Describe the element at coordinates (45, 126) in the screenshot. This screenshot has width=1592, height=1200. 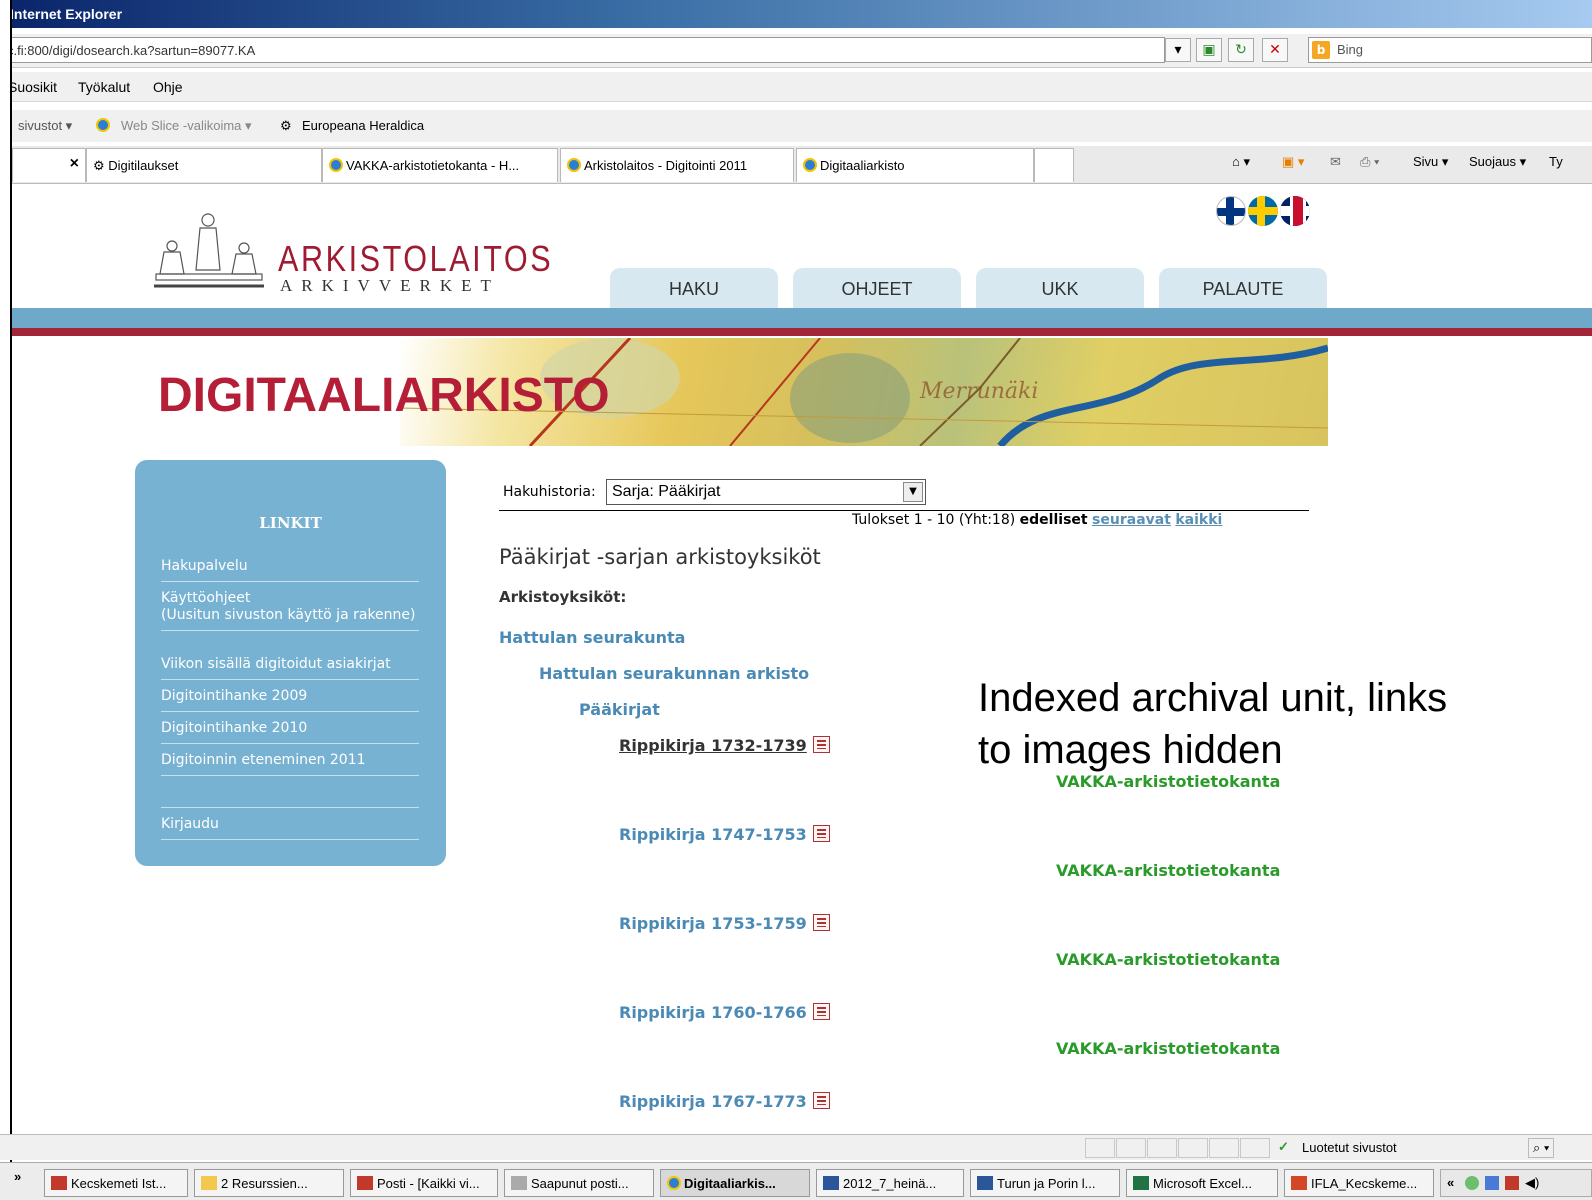
I see `fav-suggested-sites: sivustot ▾` at that location.